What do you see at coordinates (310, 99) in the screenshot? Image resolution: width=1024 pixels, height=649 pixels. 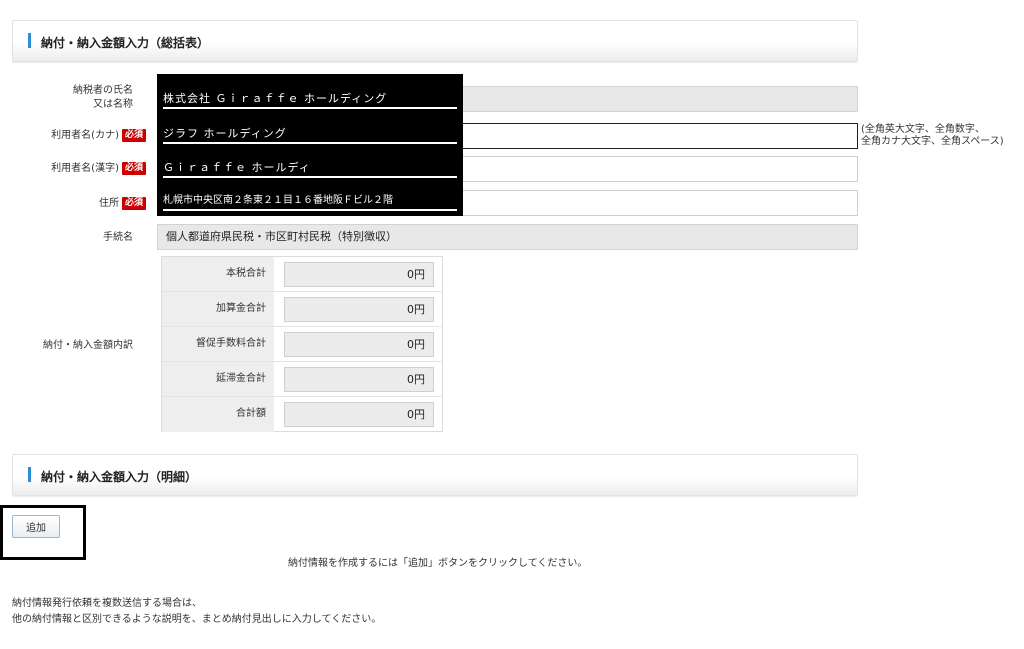 I see `redacted-taxpayer-text: 株式会社 Ｇｉｒａｆｆｅ ホールディング` at bounding box center [310, 99].